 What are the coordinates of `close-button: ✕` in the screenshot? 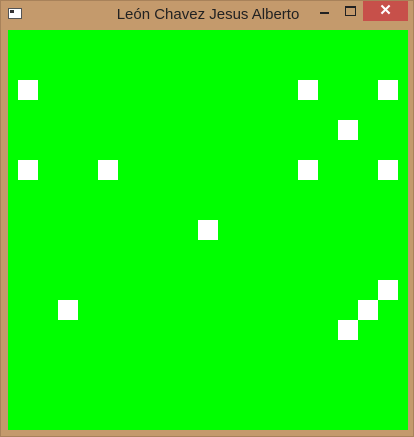 It's located at (385, 11).